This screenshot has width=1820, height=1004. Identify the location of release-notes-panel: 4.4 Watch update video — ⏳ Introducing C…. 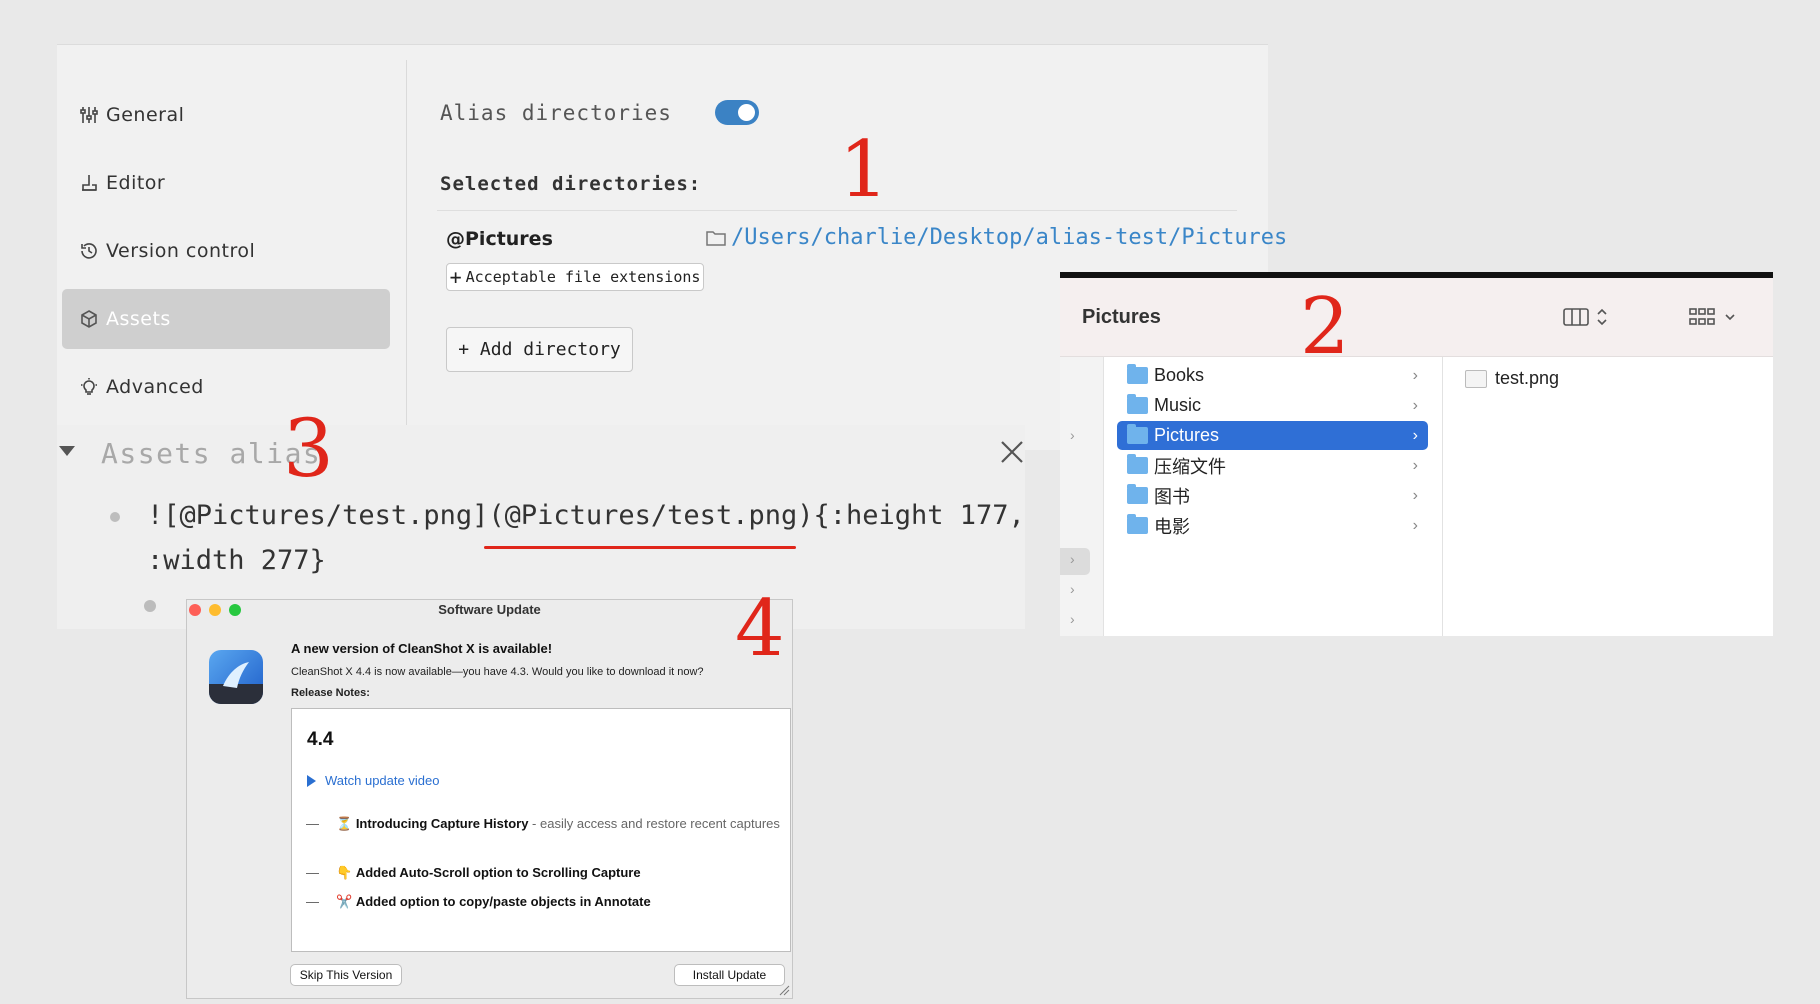
(541, 830).